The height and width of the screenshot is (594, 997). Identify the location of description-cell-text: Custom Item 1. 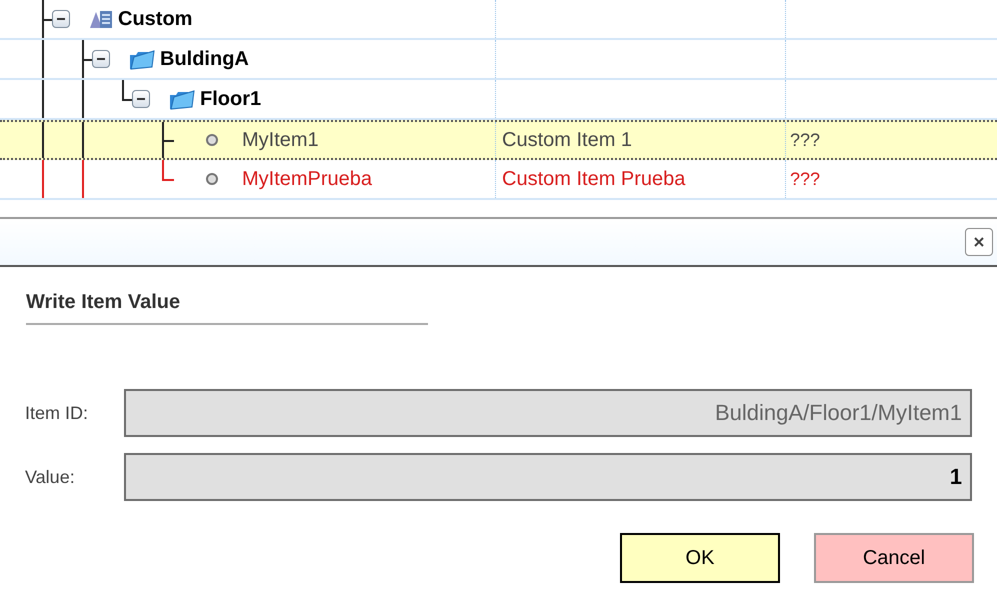
(567, 140).